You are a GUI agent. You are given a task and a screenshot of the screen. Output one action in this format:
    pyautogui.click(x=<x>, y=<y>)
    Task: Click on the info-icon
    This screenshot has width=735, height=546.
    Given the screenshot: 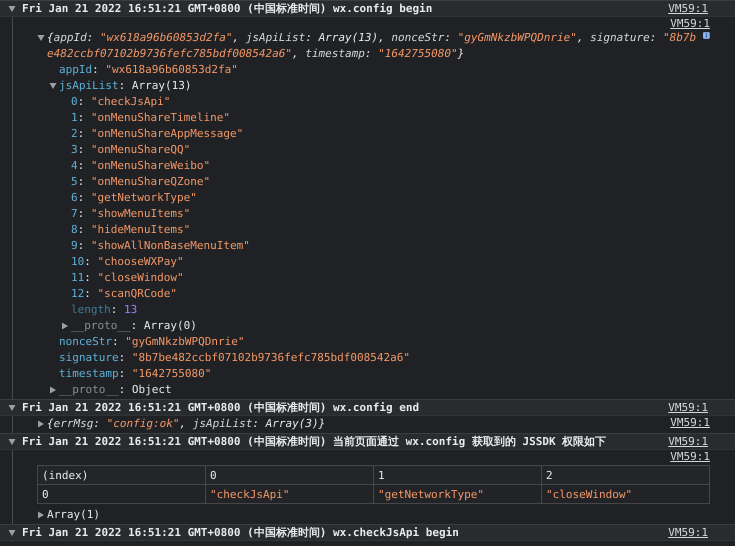 What is the action you would take?
    pyautogui.click(x=706, y=35)
    